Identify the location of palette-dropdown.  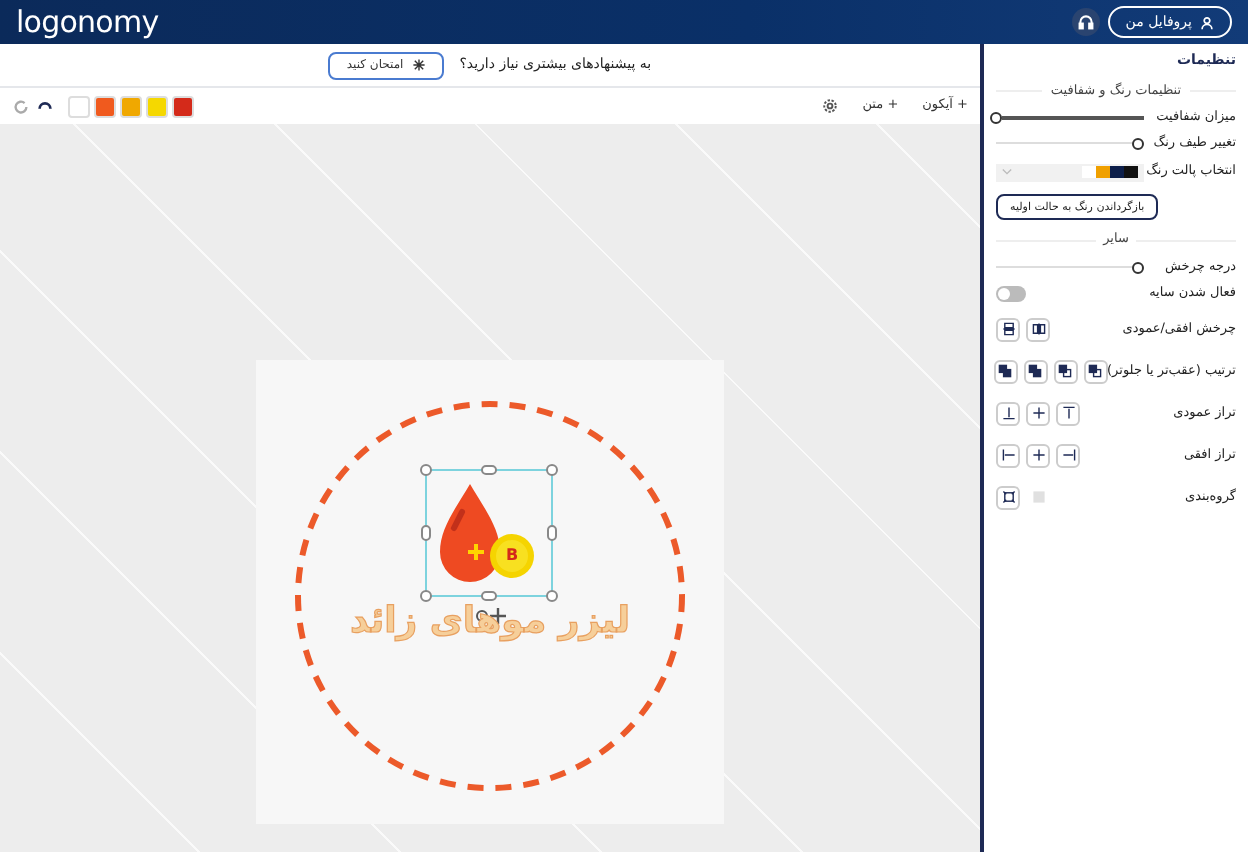
(1070, 172).